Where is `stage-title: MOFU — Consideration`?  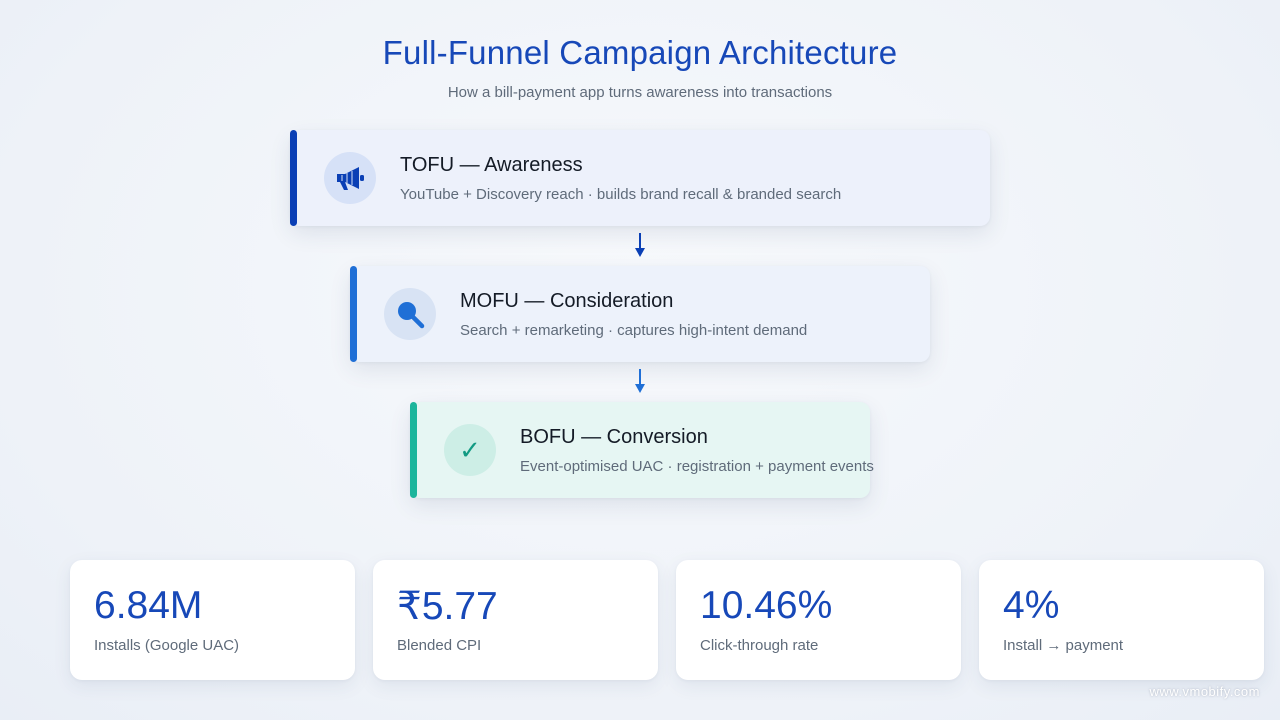
stage-title: MOFU — Consideration is located at coordinates (567, 301).